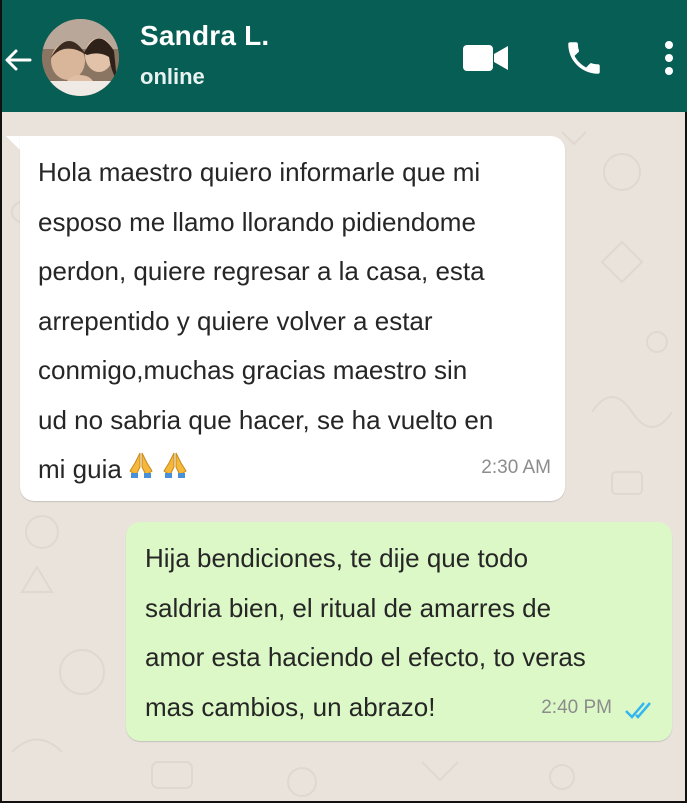  I want to click on more-options-icon, so click(669, 58).